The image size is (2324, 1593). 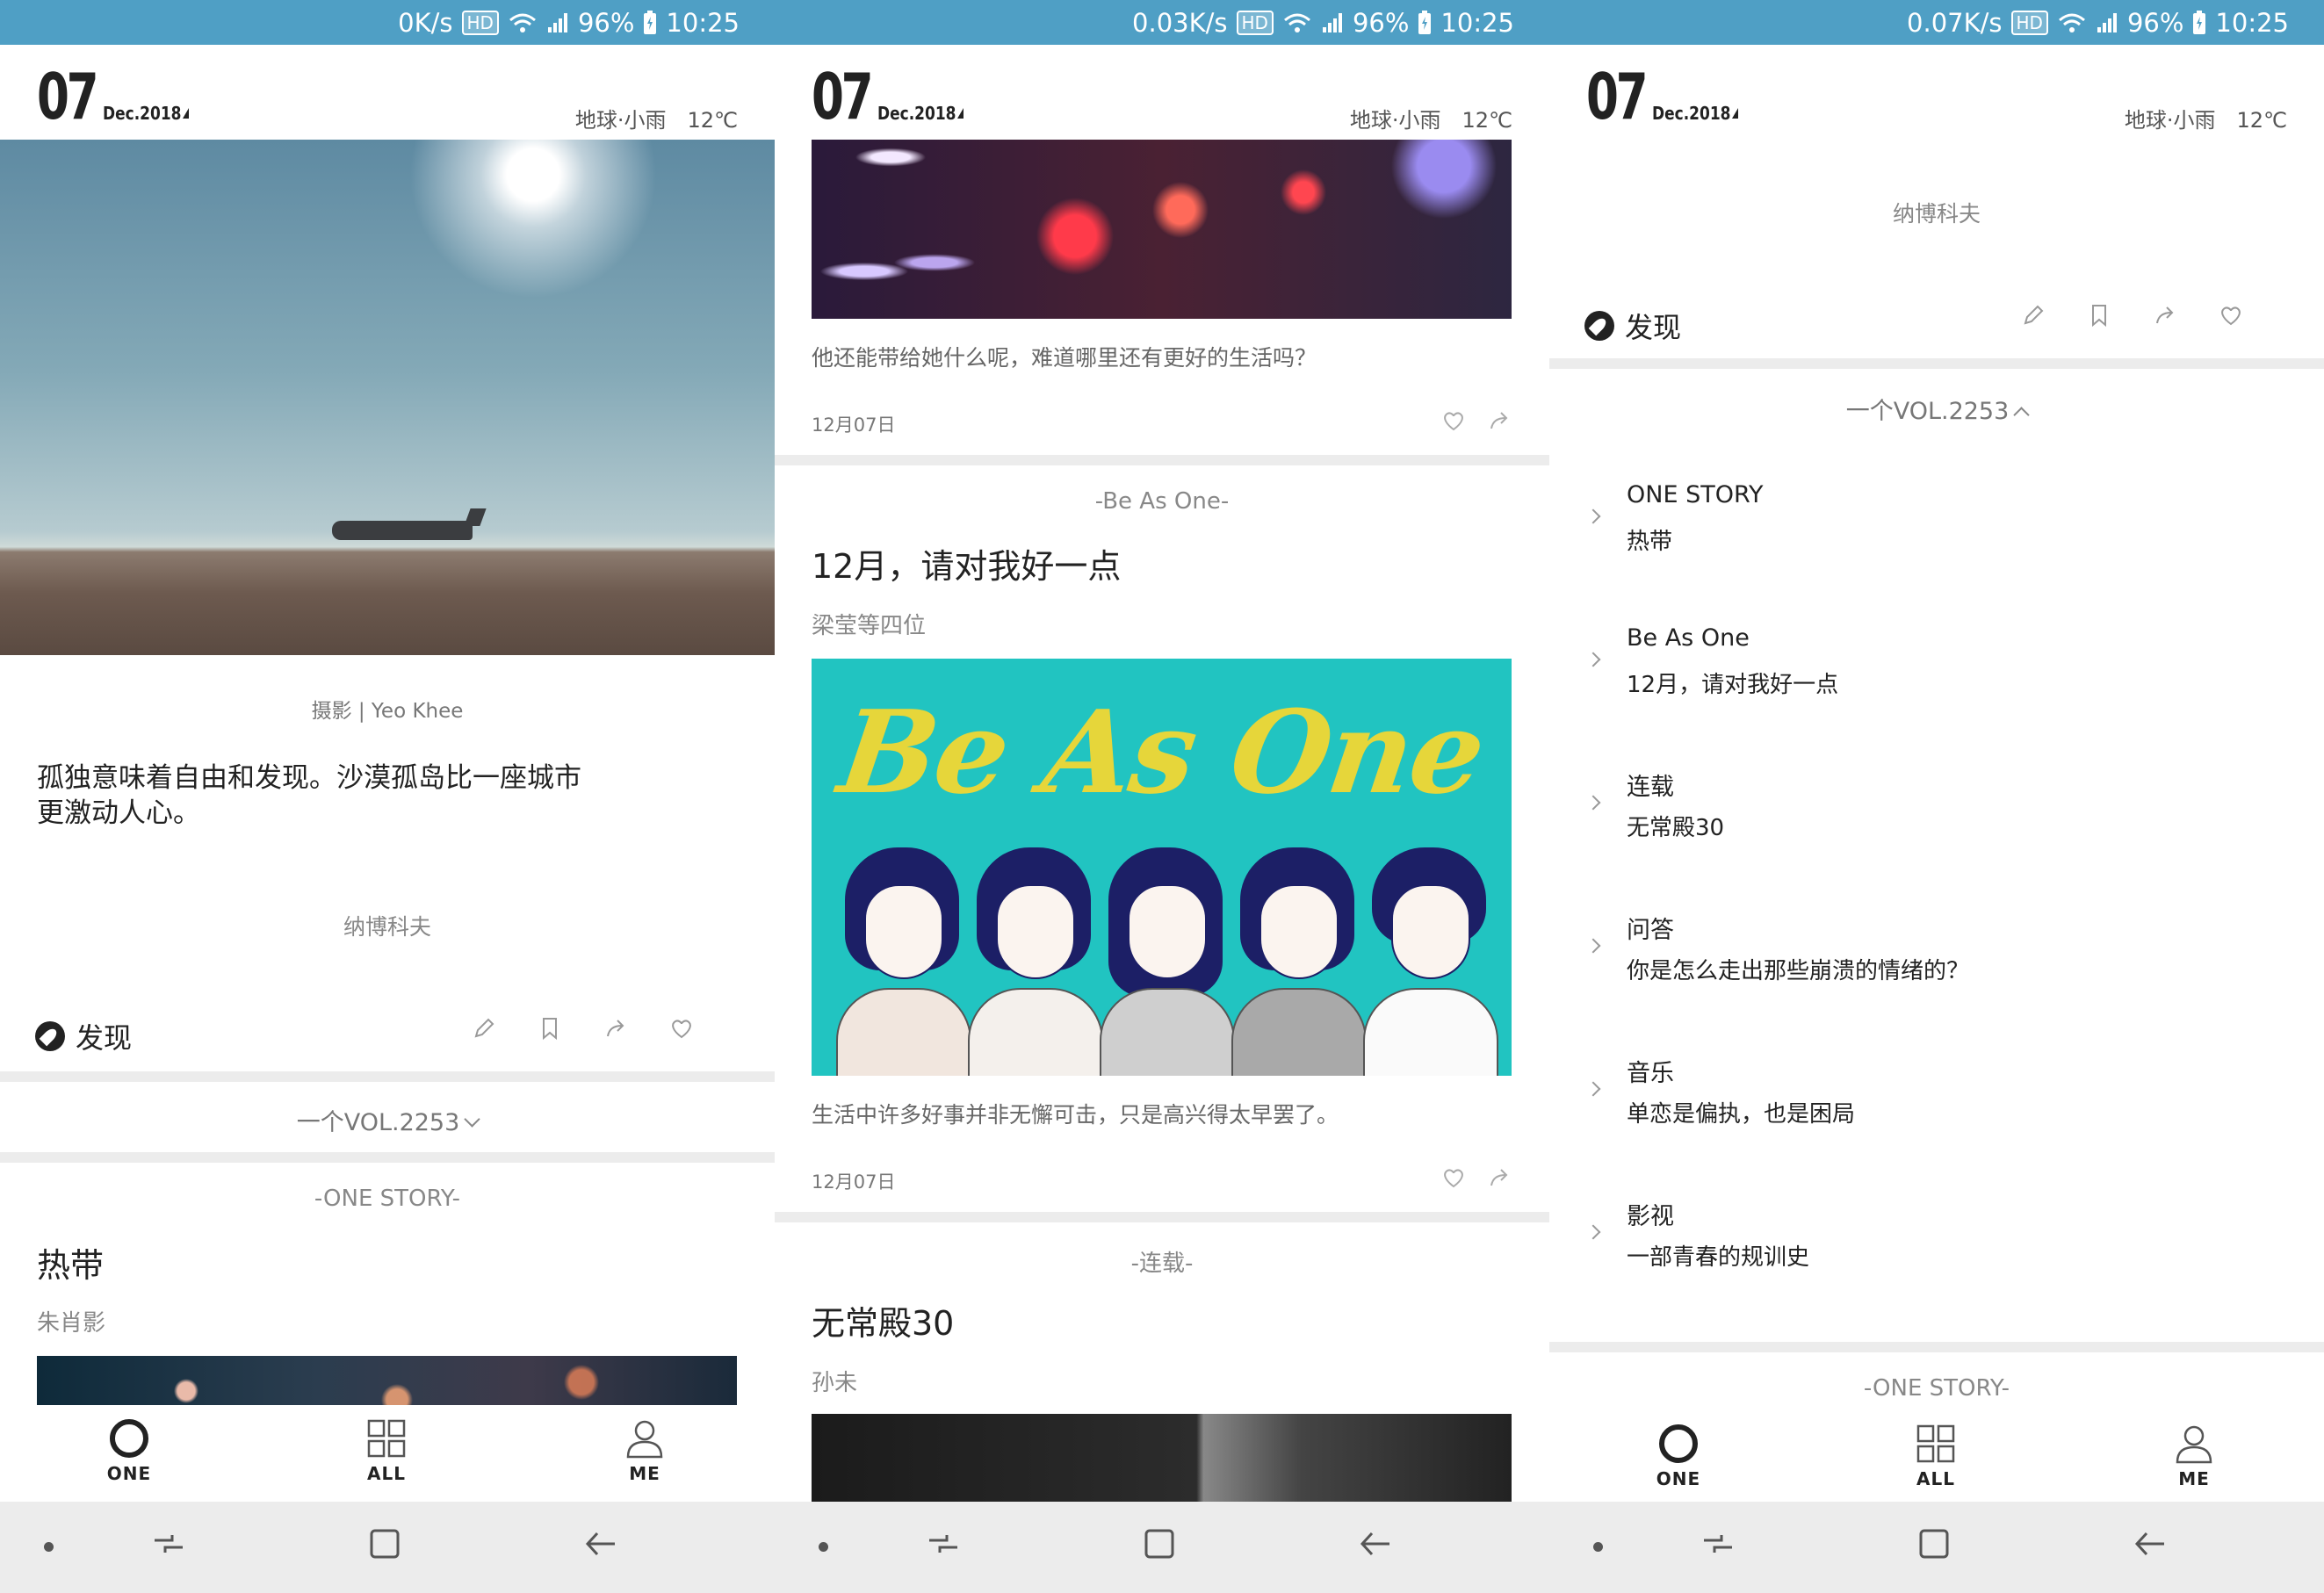 I want to click on card-date: 12月07日, so click(x=854, y=425).